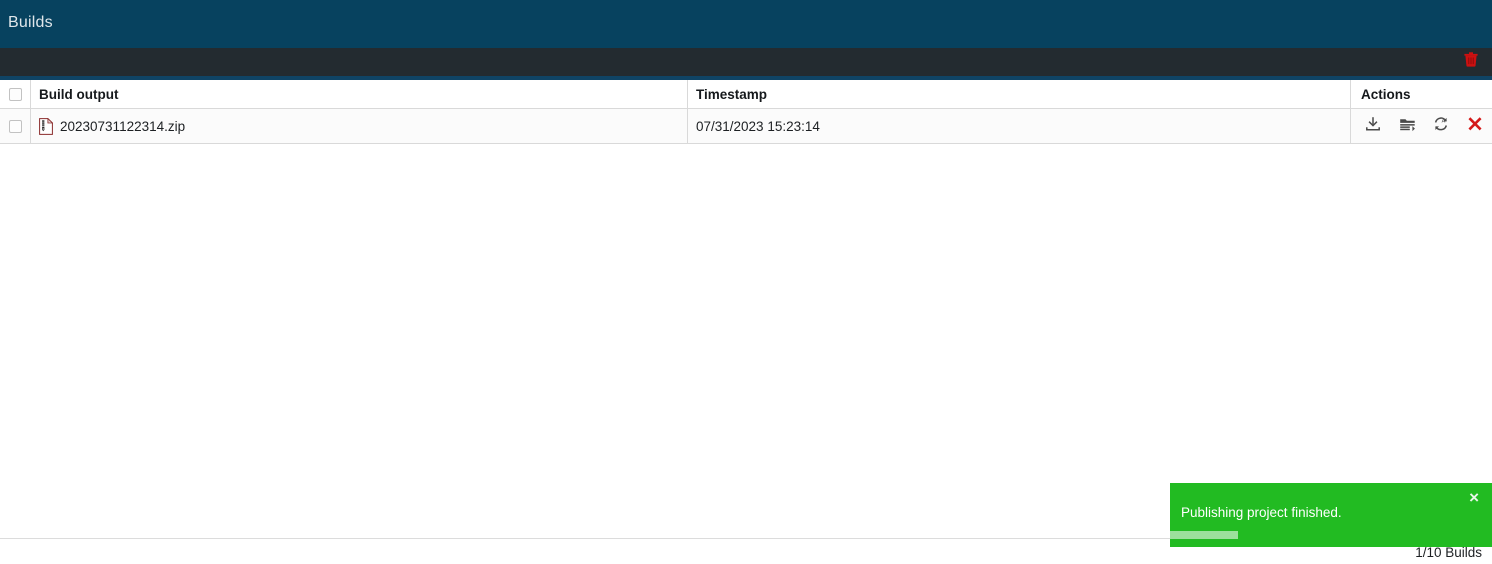 This screenshot has height=564, width=1492. I want to click on table-header-row: Build output Timestamp Actions, so click(746, 94).